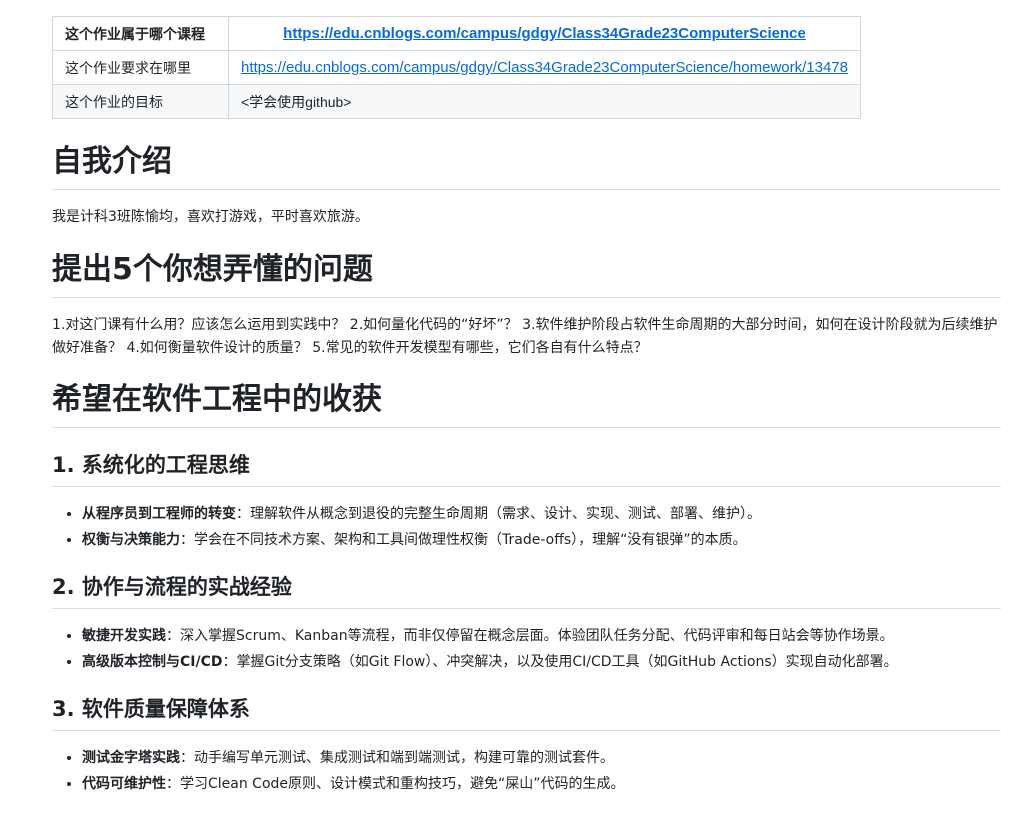 This screenshot has width=1014, height=825. What do you see at coordinates (526, 274) in the screenshot?
I see `questions-heading: 提出5个你想弄懂的问题` at bounding box center [526, 274].